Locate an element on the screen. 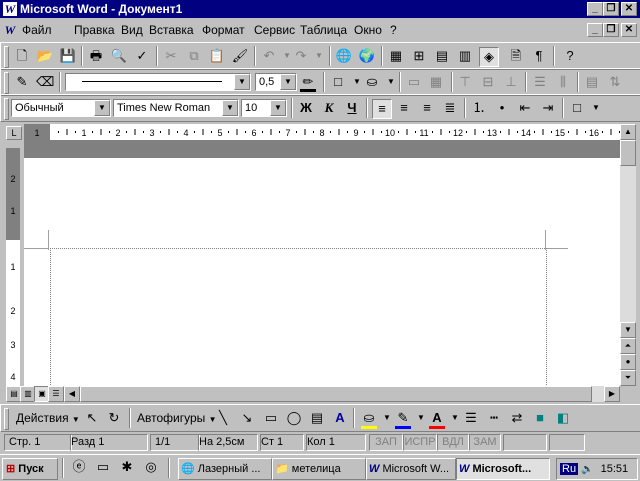 The height and width of the screenshot is (481, 640). line-color-icon: ✎ is located at coordinates (403, 418).